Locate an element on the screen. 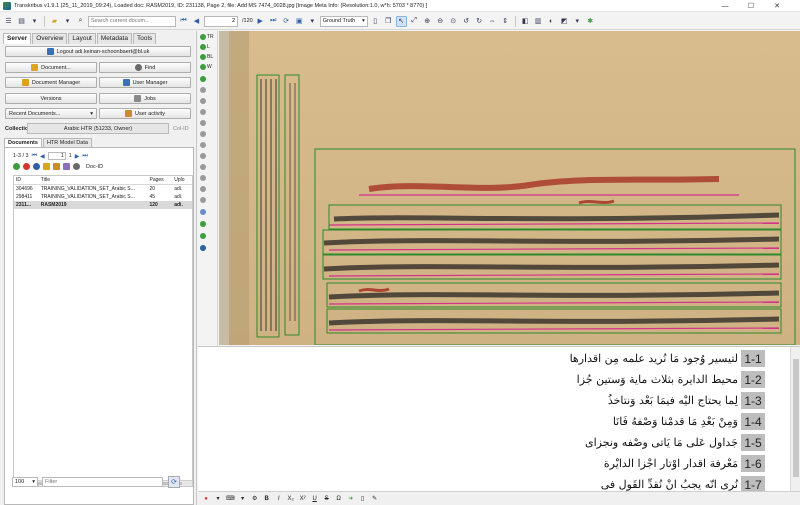 The height and width of the screenshot is (505, 800). tab-layout: Layout is located at coordinates (82, 38).